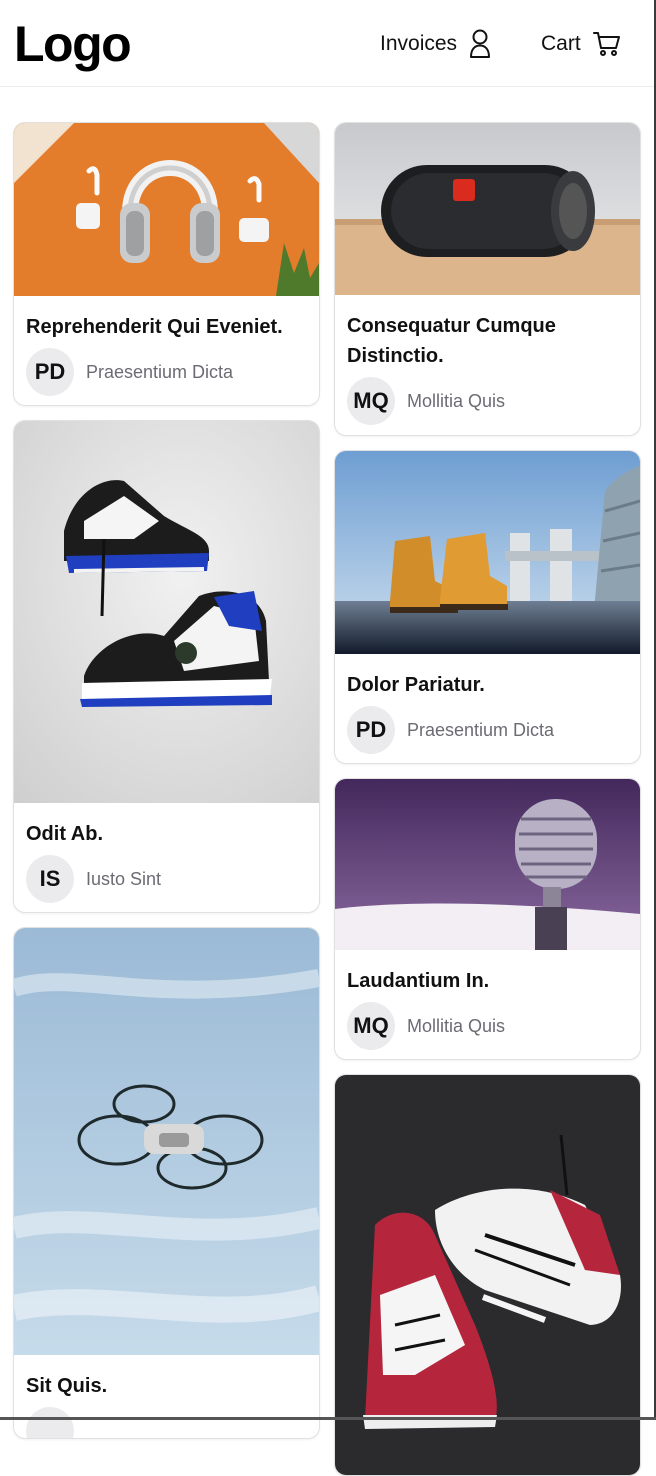 The image size is (656, 1476). Describe the element at coordinates (50, 879) in the screenshot. I see `avatar: IS` at that location.